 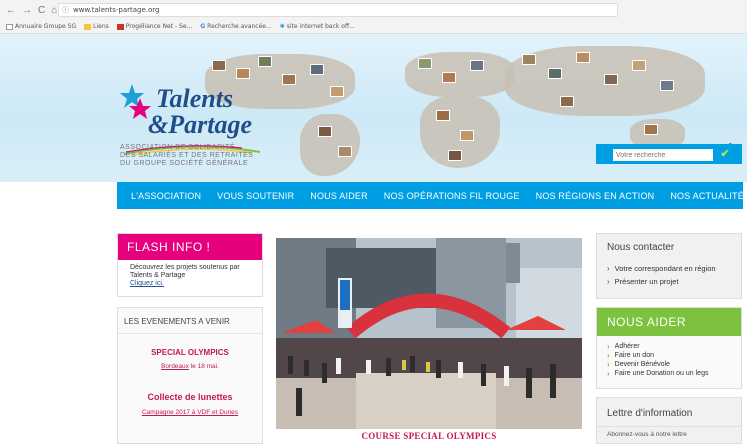 I want to click on home-icon: ⌂, so click(x=54, y=10).